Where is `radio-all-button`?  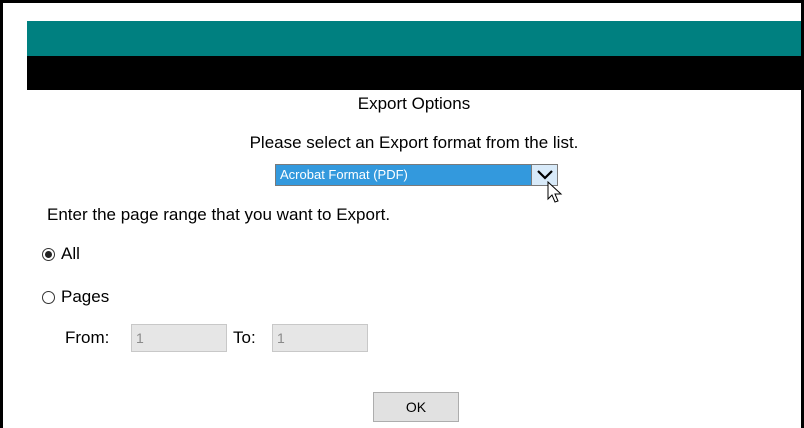 radio-all-button is located at coordinates (48, 254).